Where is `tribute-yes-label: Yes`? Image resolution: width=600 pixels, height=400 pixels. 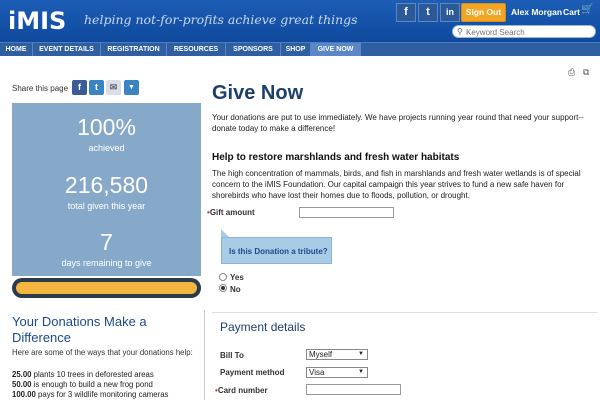 tribute-yes-label: Yes is located at coordinates (237, 277).